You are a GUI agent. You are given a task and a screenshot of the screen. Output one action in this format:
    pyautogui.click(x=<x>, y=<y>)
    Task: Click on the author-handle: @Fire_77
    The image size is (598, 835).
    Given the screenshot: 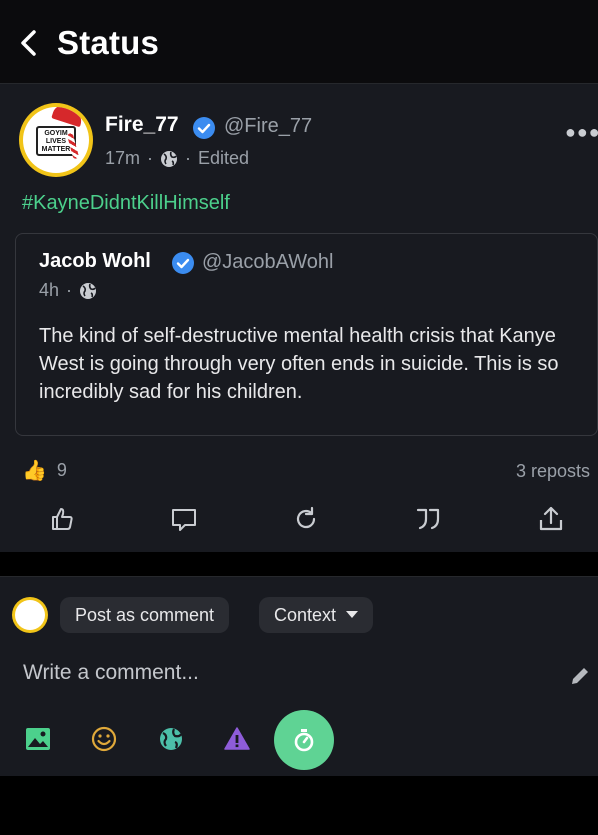 What is the action you would take?
    pyautogui.click(x=268, y=126)
    